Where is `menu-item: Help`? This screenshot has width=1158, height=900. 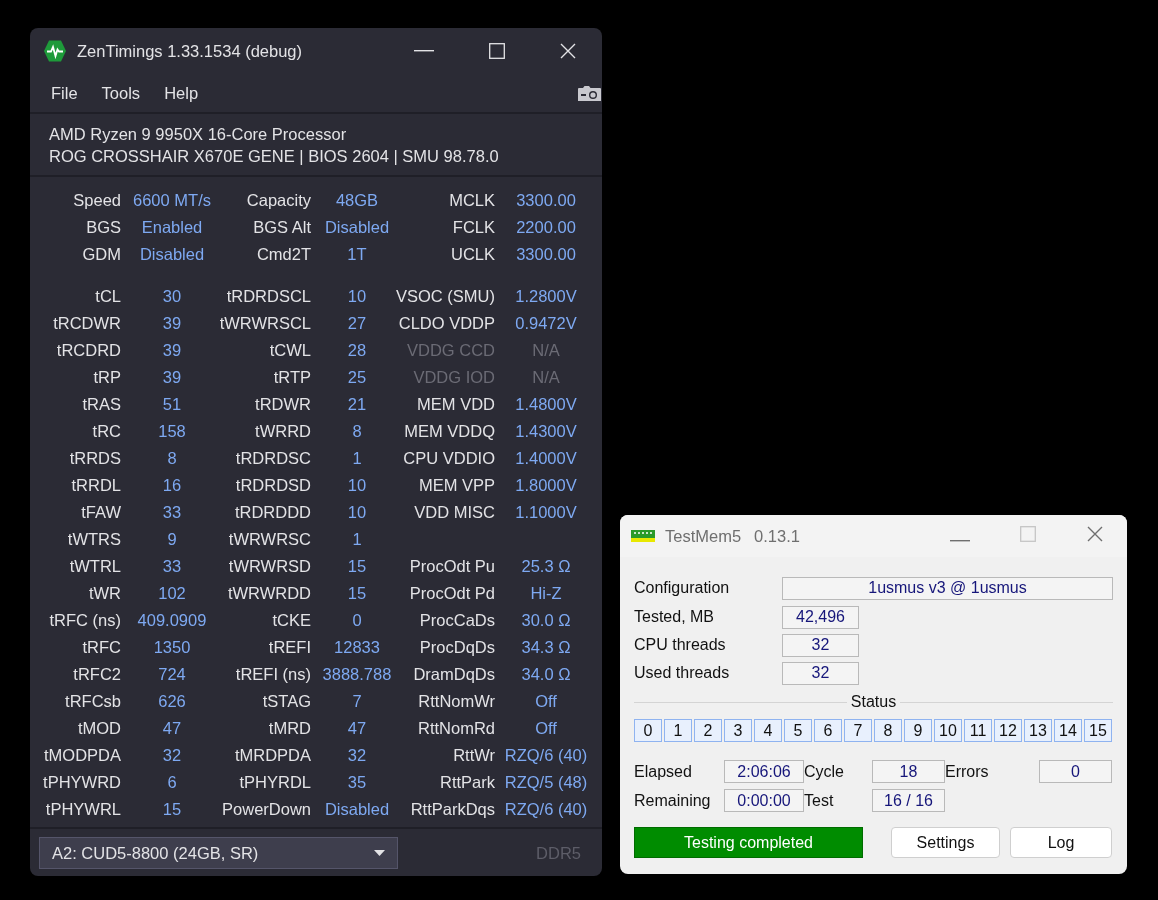 menu-item: Help is located at coordinates (181, 93).